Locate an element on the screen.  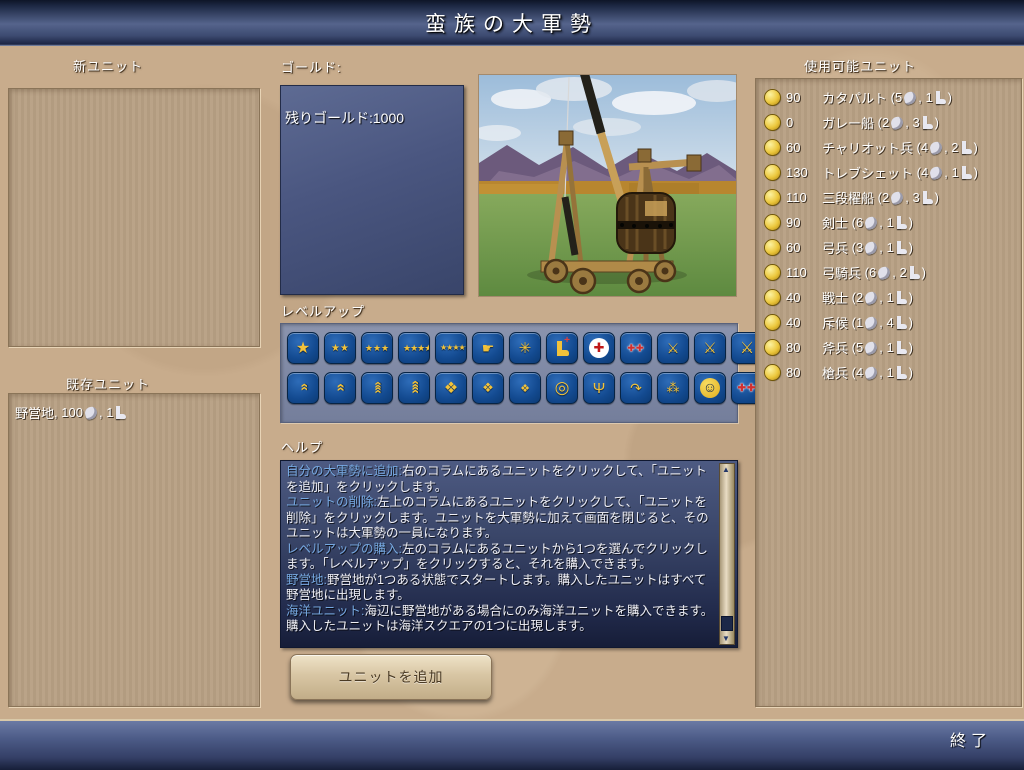
available-unit-row: 0 ガレー船 (2, 3) is located at coordinates (888, 122).